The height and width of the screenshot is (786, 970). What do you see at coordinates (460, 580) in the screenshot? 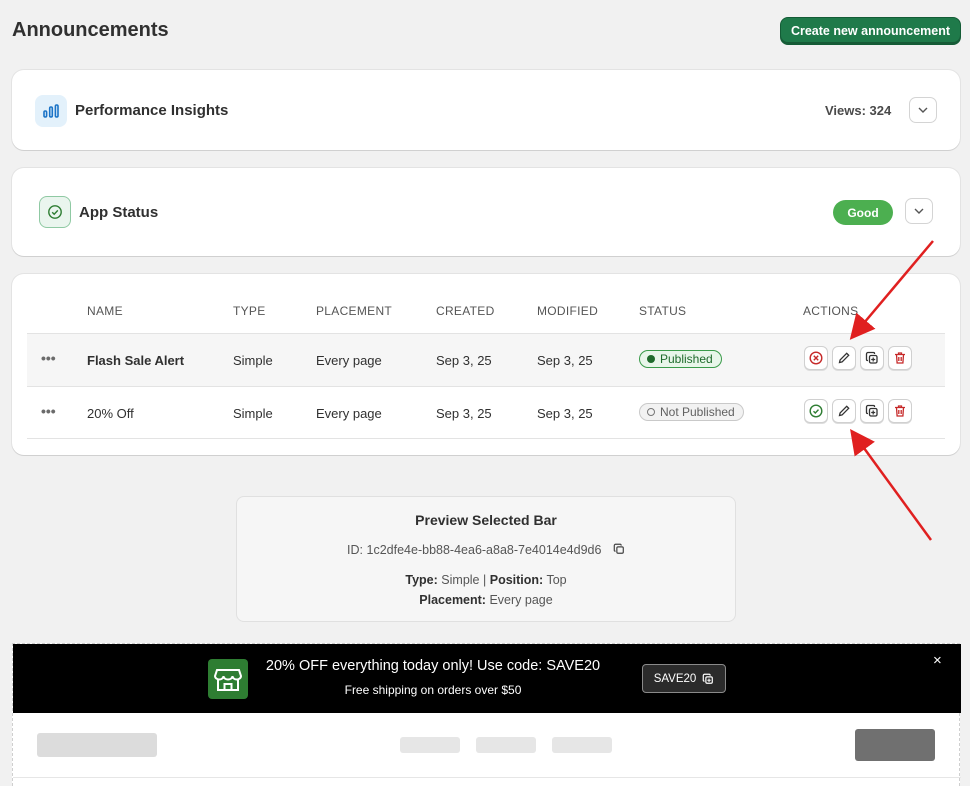
I see `type-value: Simple` at bounding box center [460, 580].